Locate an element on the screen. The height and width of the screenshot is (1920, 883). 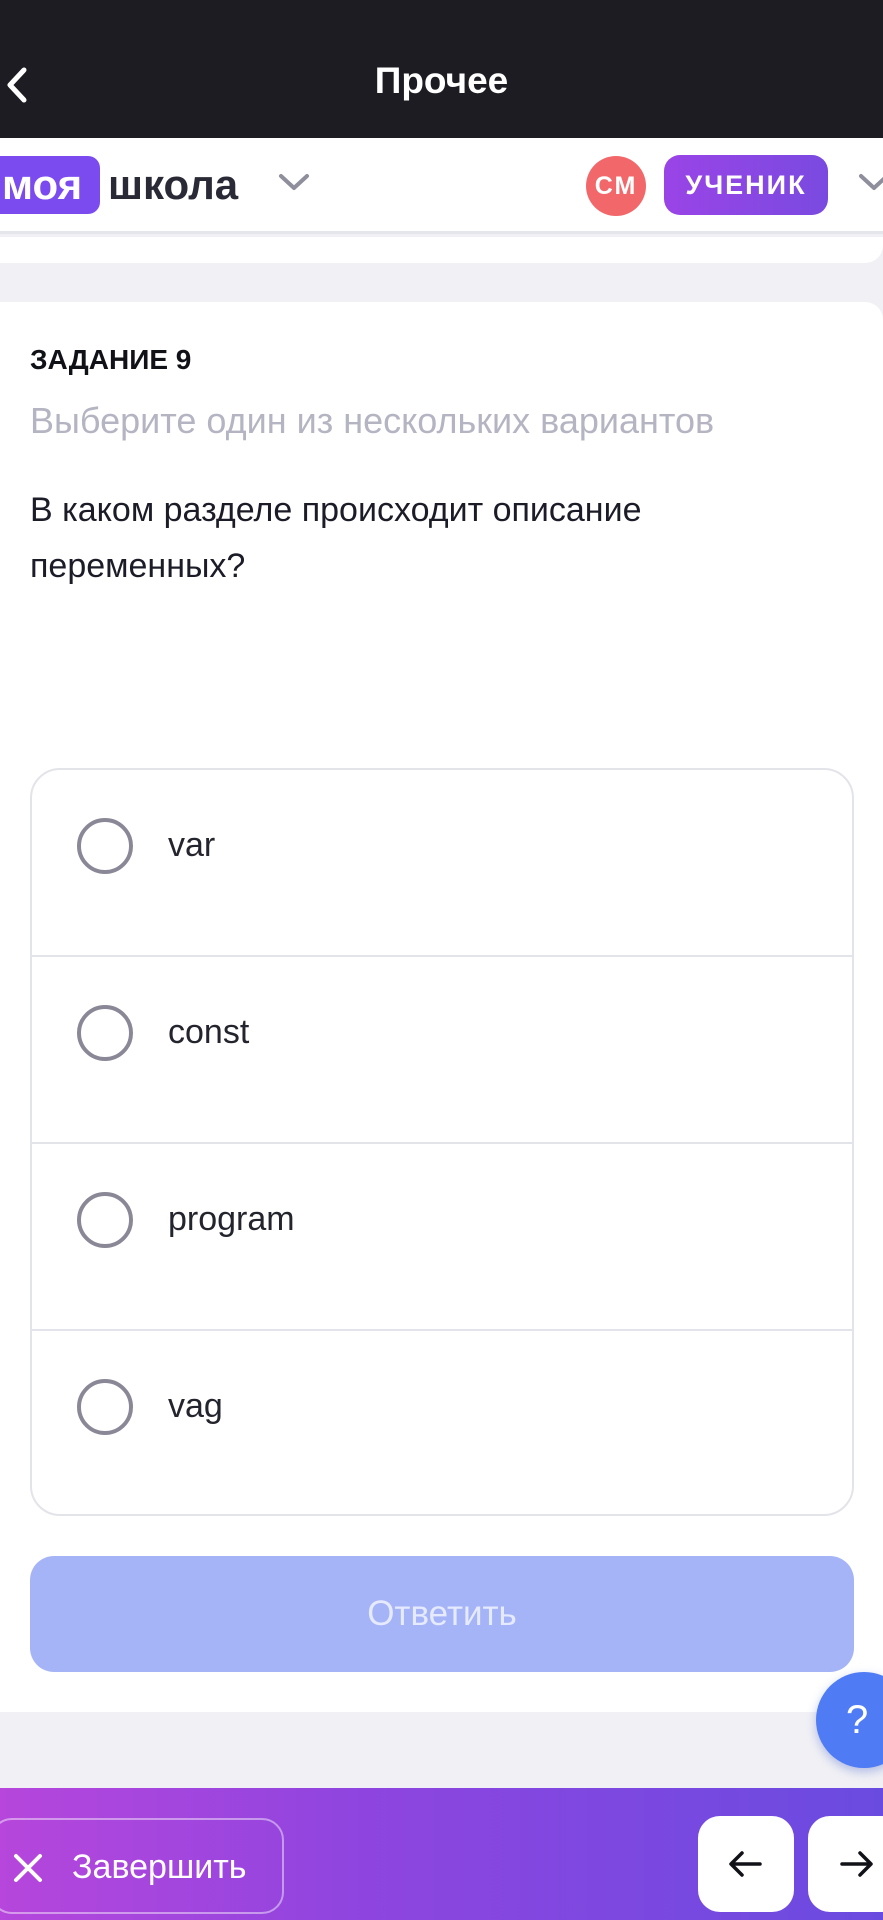
option-label: const is located at coordinates (209, 1032).